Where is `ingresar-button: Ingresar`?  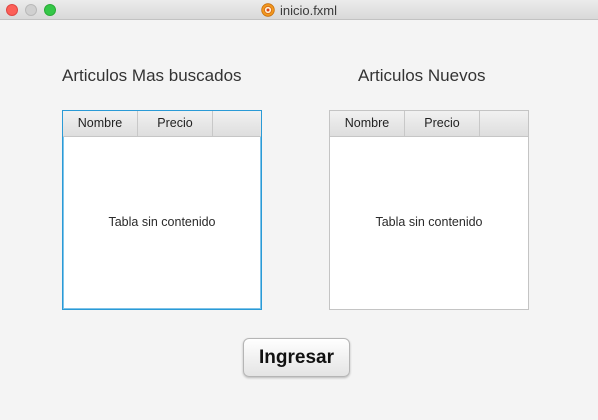
ingresar-button: Ingresar is located at coordinates (296, 357).